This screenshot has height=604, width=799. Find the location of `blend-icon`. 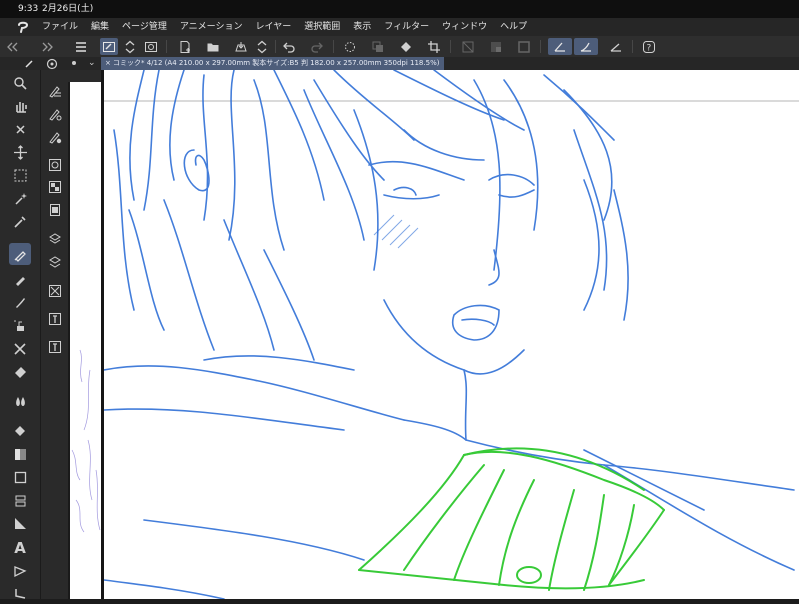

blend-icon is located at coordinates (20, 401).